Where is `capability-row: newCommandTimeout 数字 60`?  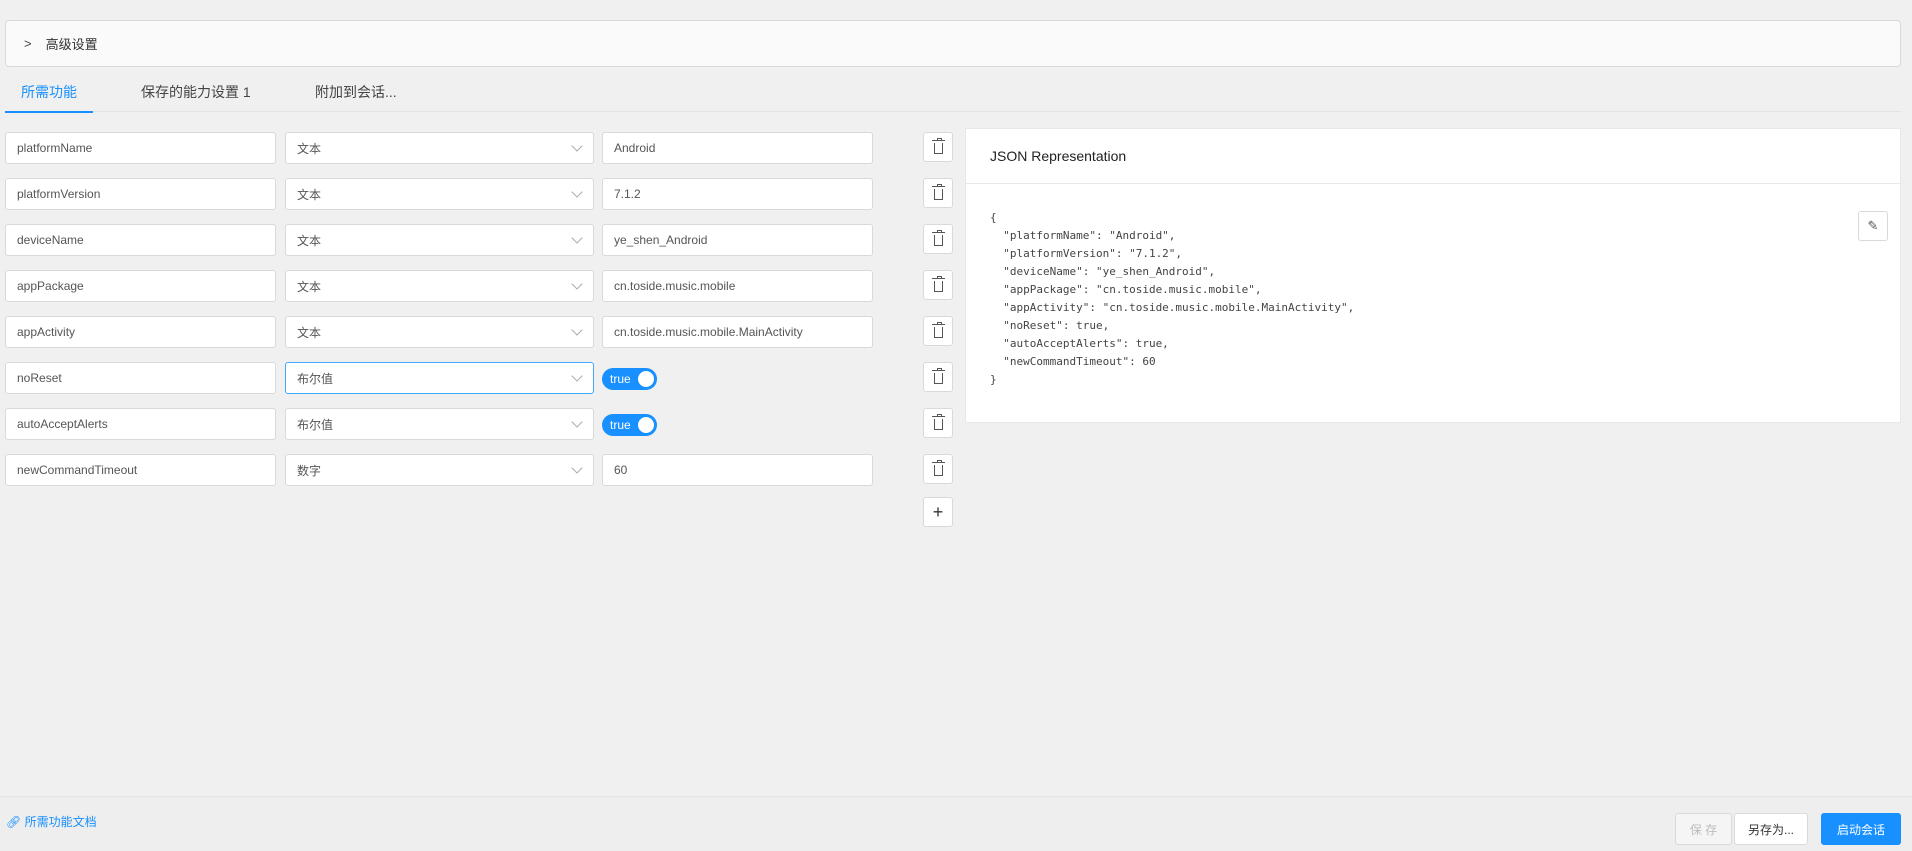
capability-row: newCommandTimeout 数字 60 is located at coordinates (480, 470).